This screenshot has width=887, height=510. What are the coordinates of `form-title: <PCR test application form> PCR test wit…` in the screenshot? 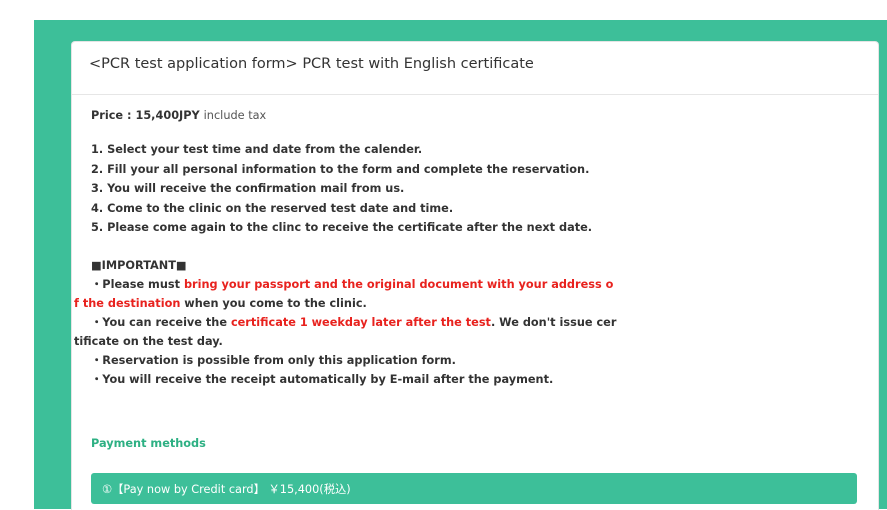 It's located at (475, 68).